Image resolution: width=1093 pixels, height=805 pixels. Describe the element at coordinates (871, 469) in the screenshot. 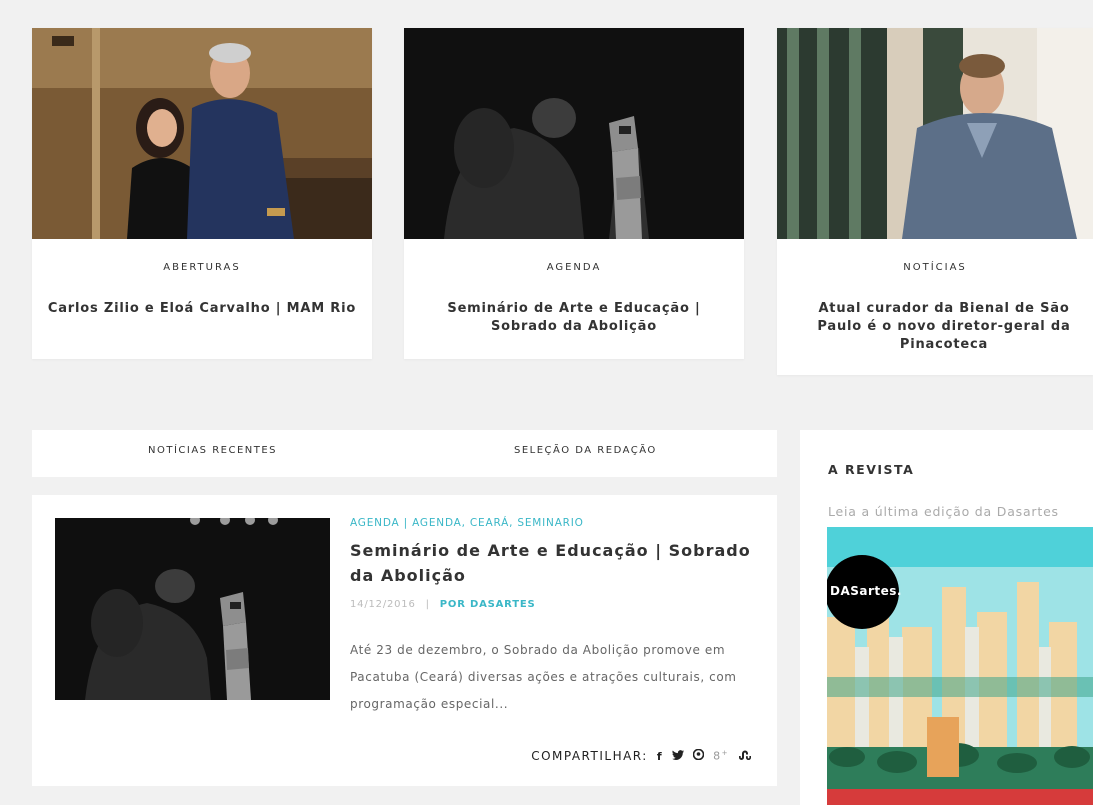

I see `sidebar-title: A REVISTA` at that location.